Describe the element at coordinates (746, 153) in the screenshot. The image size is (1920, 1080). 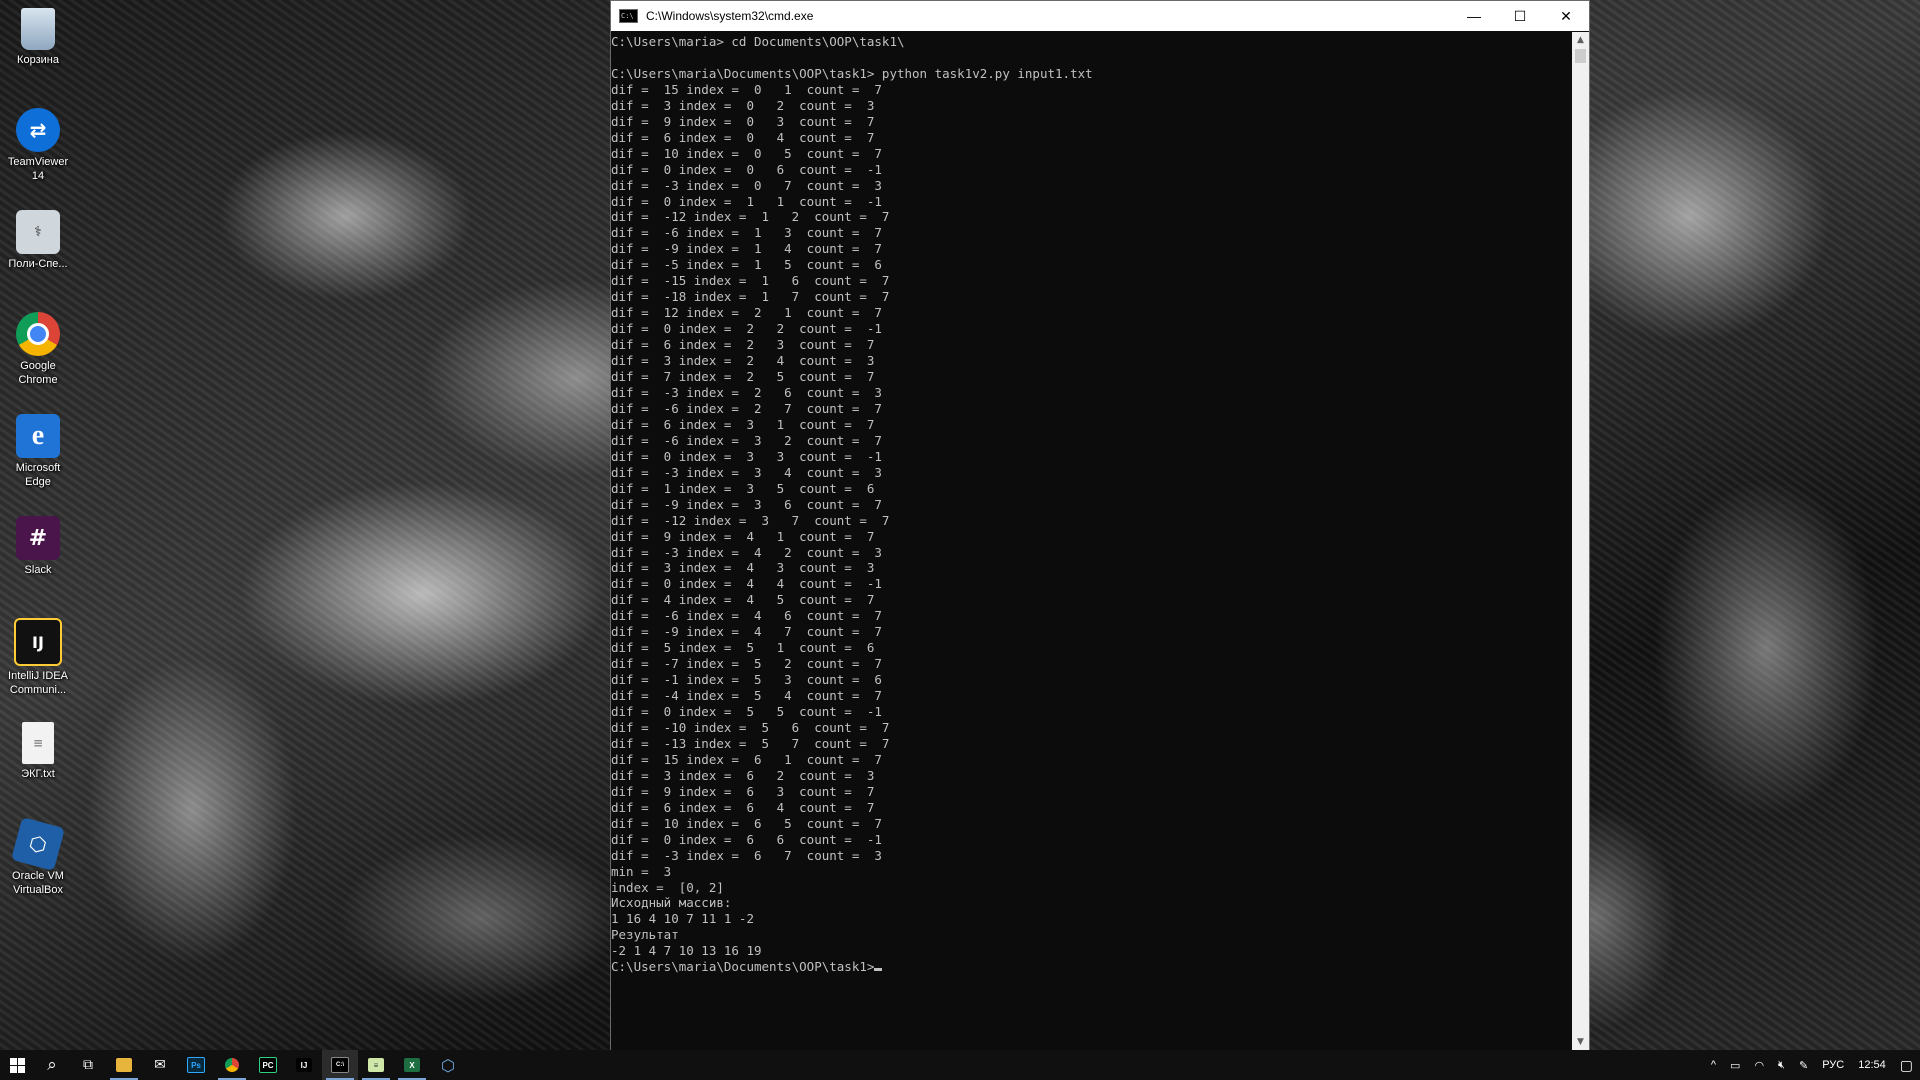
I see `console-line: dif = 10 index = 0 5 count = 7` at that location.